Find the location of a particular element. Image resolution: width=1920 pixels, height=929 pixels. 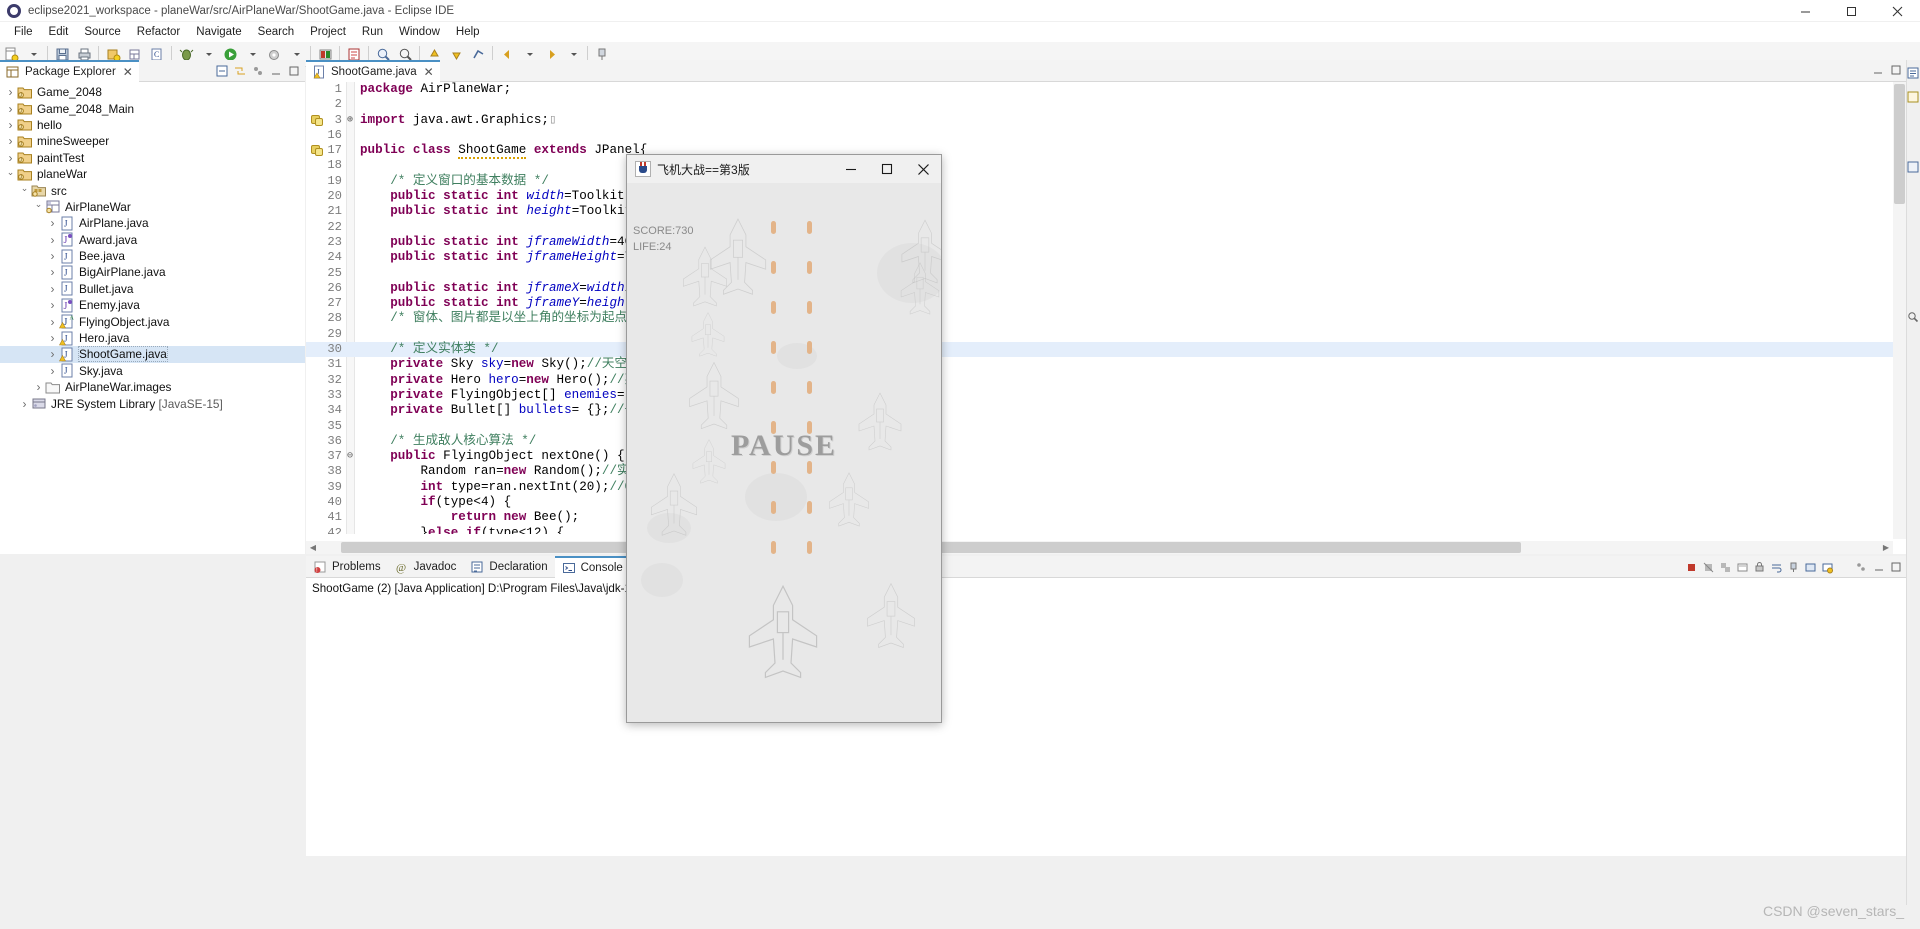

game-window: 飞机大战==第3版 SCORE:730 LIFE:24 PAUSE is located at coordinates (784, 438).